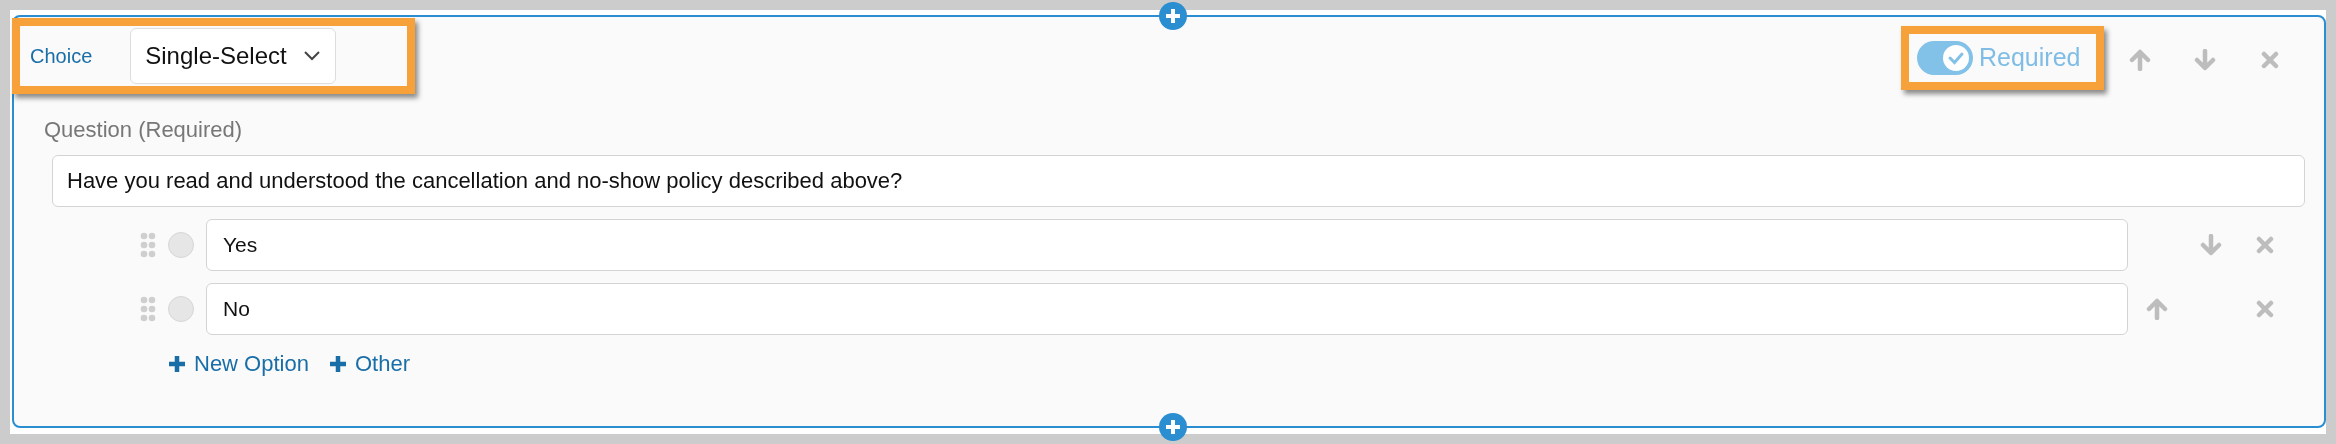 The height and width of the screenshot is (444, 2336). What do you see at coordinates (1178, 181) in the screenshot?
I see `question-field: Have you read and understood the cancellation and no-show policy described above?` at bounding box center [1178, 181].